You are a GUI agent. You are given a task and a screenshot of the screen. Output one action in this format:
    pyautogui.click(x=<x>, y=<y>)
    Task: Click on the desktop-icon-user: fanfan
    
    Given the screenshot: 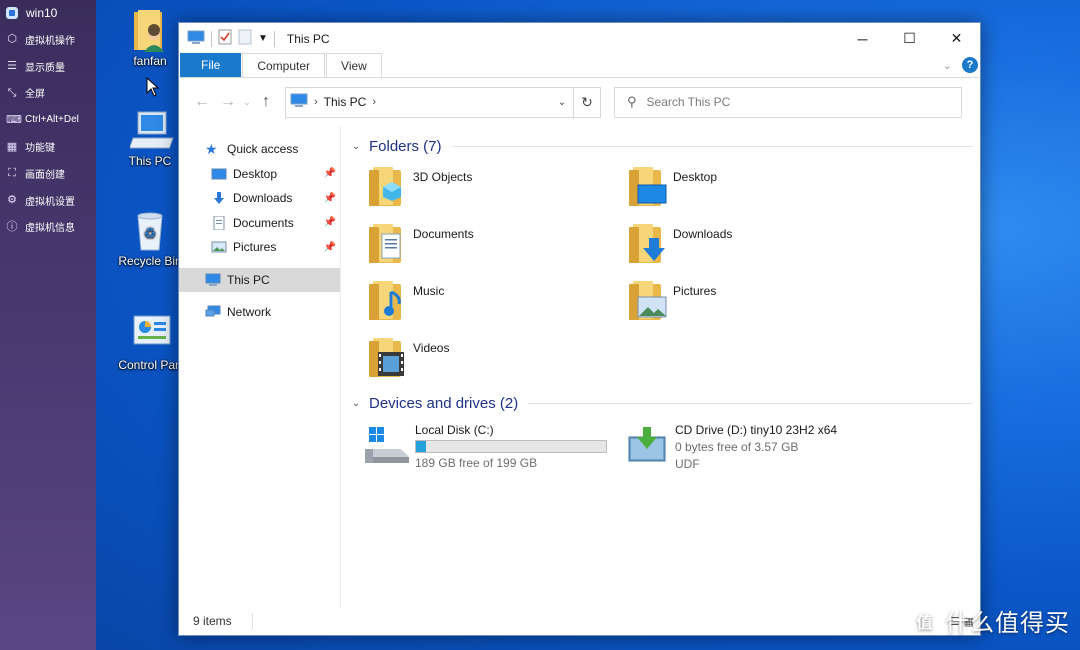 What is the action you would take?
    pyautogui.click(x=150, y=38)
    